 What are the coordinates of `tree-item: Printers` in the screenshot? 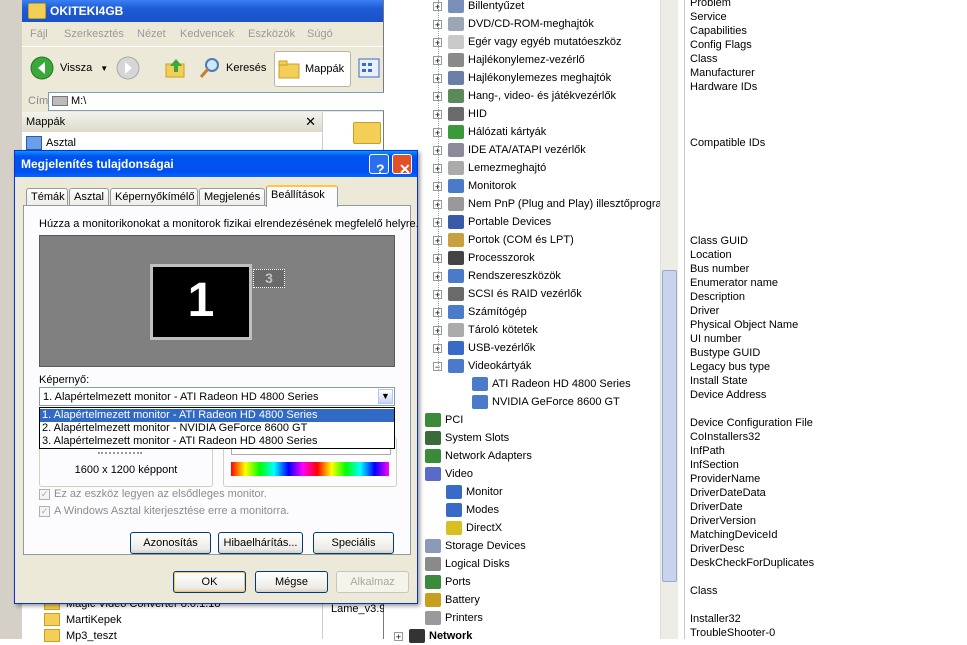 It's located at (446, 618).